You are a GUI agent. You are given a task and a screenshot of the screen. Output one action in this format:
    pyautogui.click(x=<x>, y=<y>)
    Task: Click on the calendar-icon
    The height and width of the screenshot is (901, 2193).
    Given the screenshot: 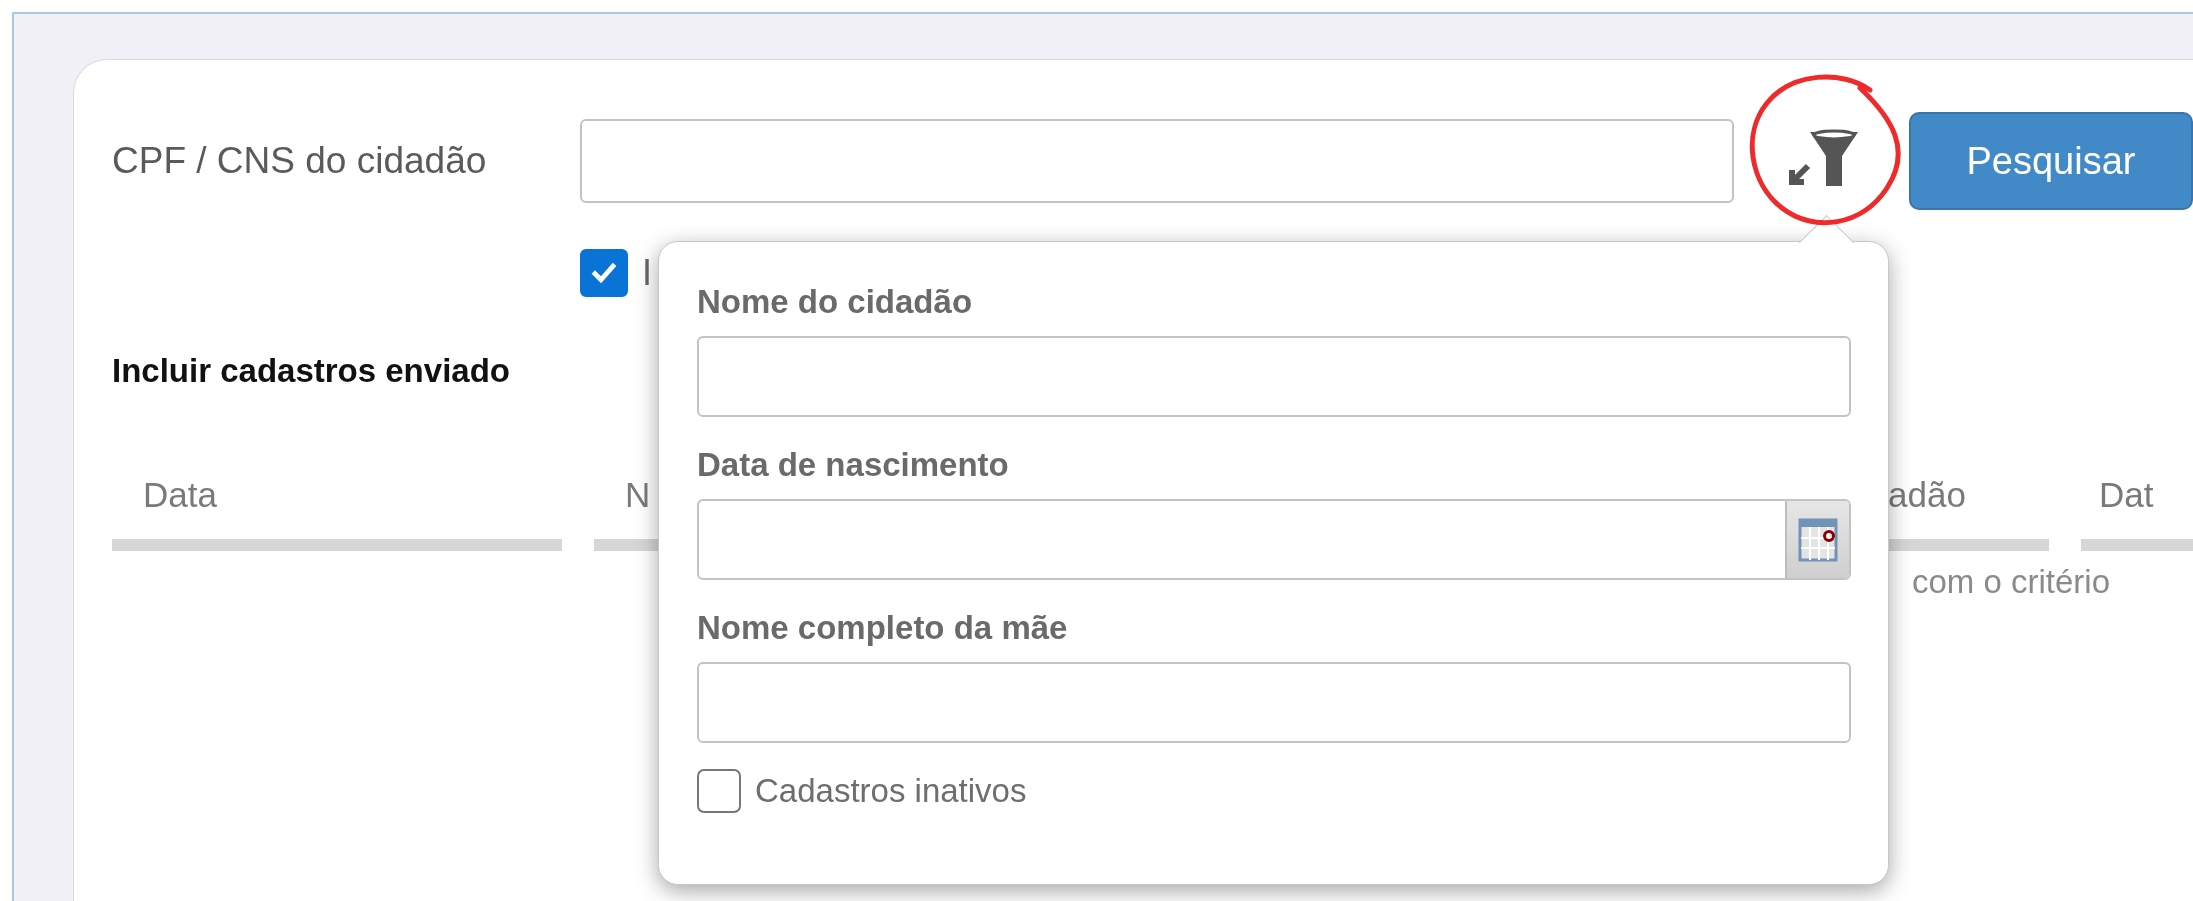 What is the action you would take?
    pyautogui.click(x=1818, y=539)
    